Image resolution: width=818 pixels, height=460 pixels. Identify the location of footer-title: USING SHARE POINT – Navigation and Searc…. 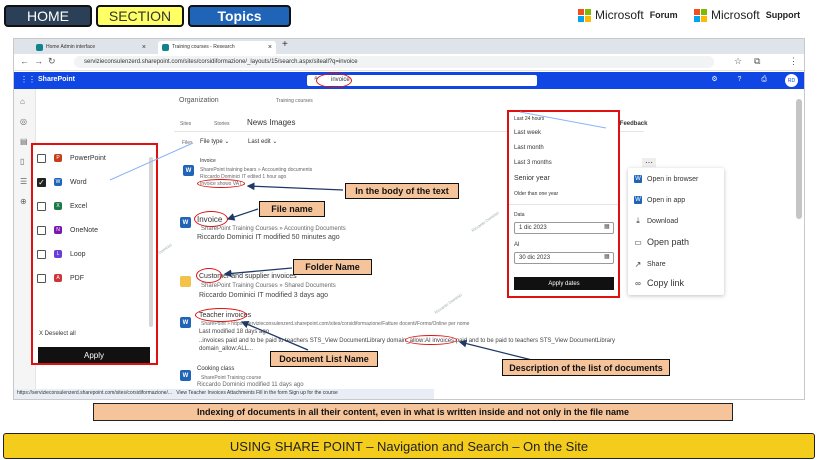
(409, 446).